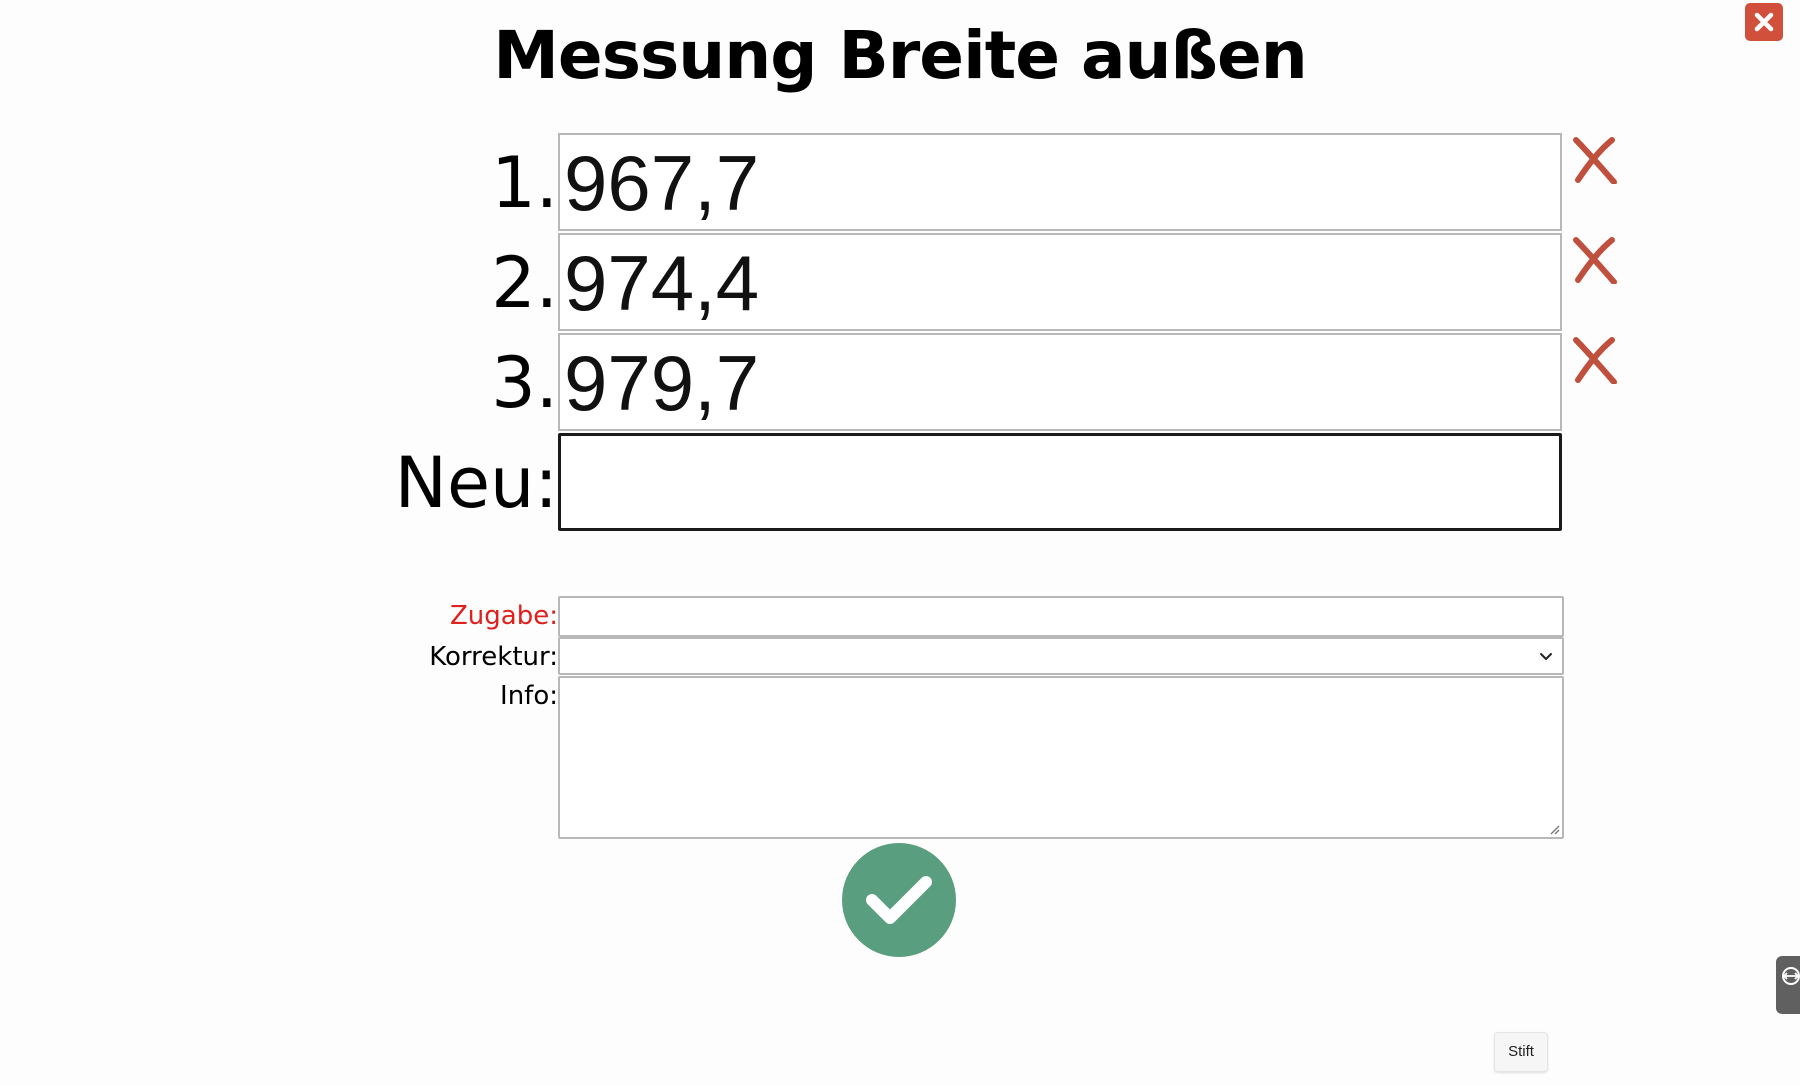 The width and height of the screenshot is (1800, 1085). I want to click on pen-button: Stift, so click(1521, 1052).